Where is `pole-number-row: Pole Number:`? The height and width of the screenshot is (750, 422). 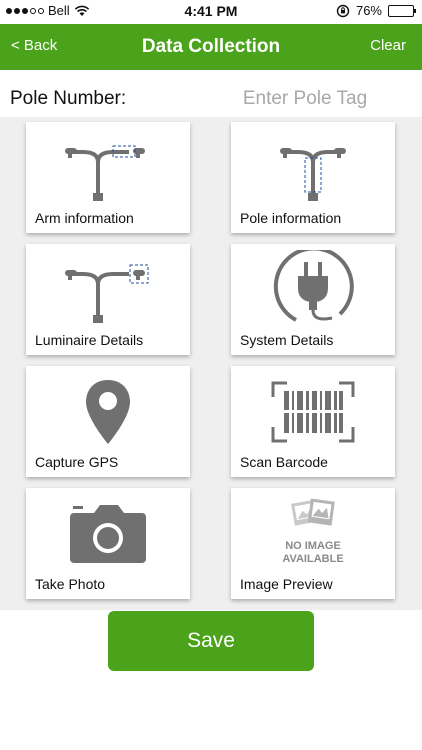 pole-number-row: Pole Number: is located at coordinates (211, 99).